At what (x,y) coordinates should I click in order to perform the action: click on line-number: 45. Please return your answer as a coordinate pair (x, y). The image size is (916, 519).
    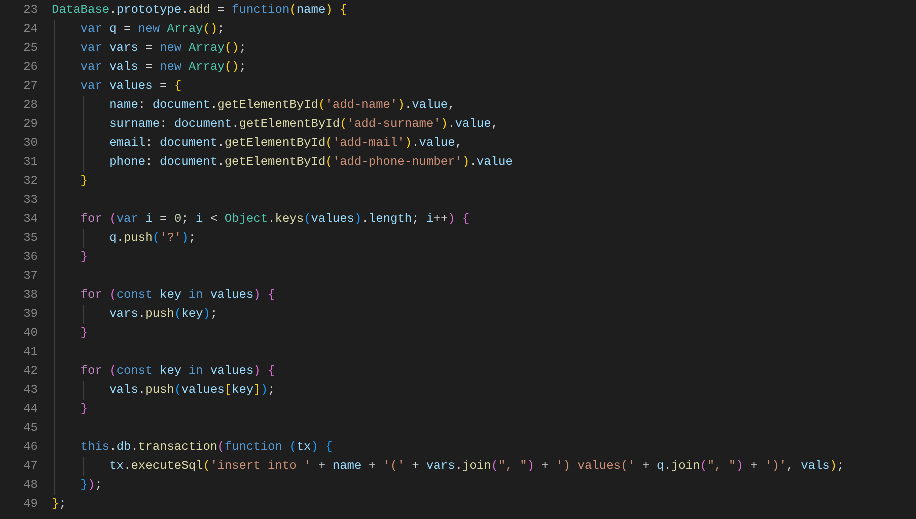
    Looking at the image, I should click on (30, 428).